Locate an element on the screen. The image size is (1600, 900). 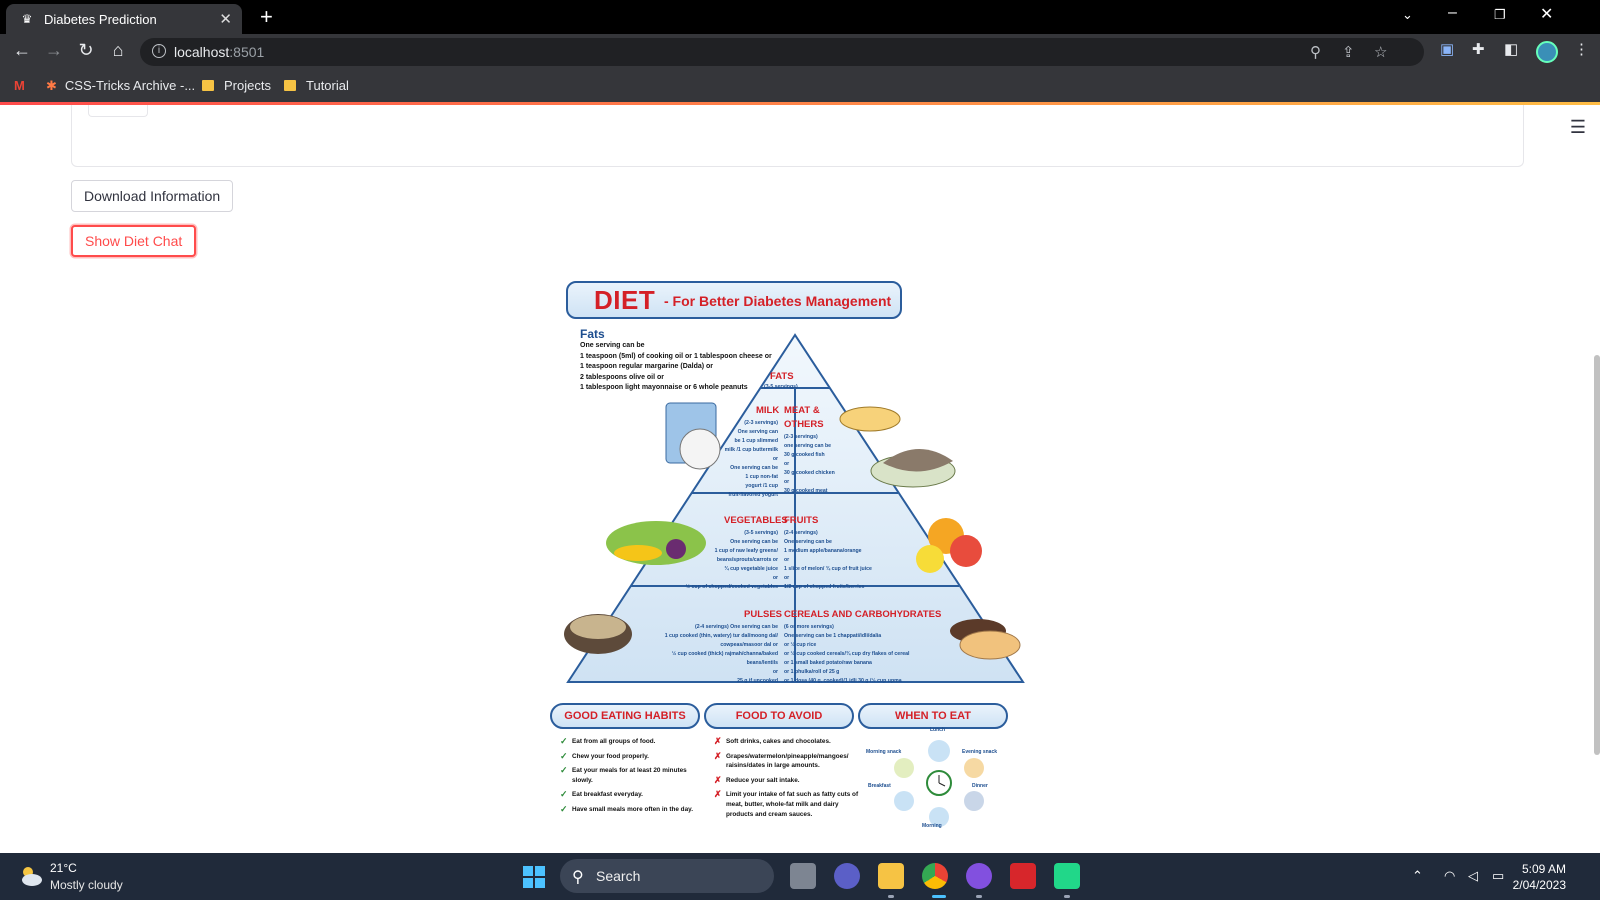
list-item: ✓ Eat from all groups of food. is located at coordinates (608, 741).